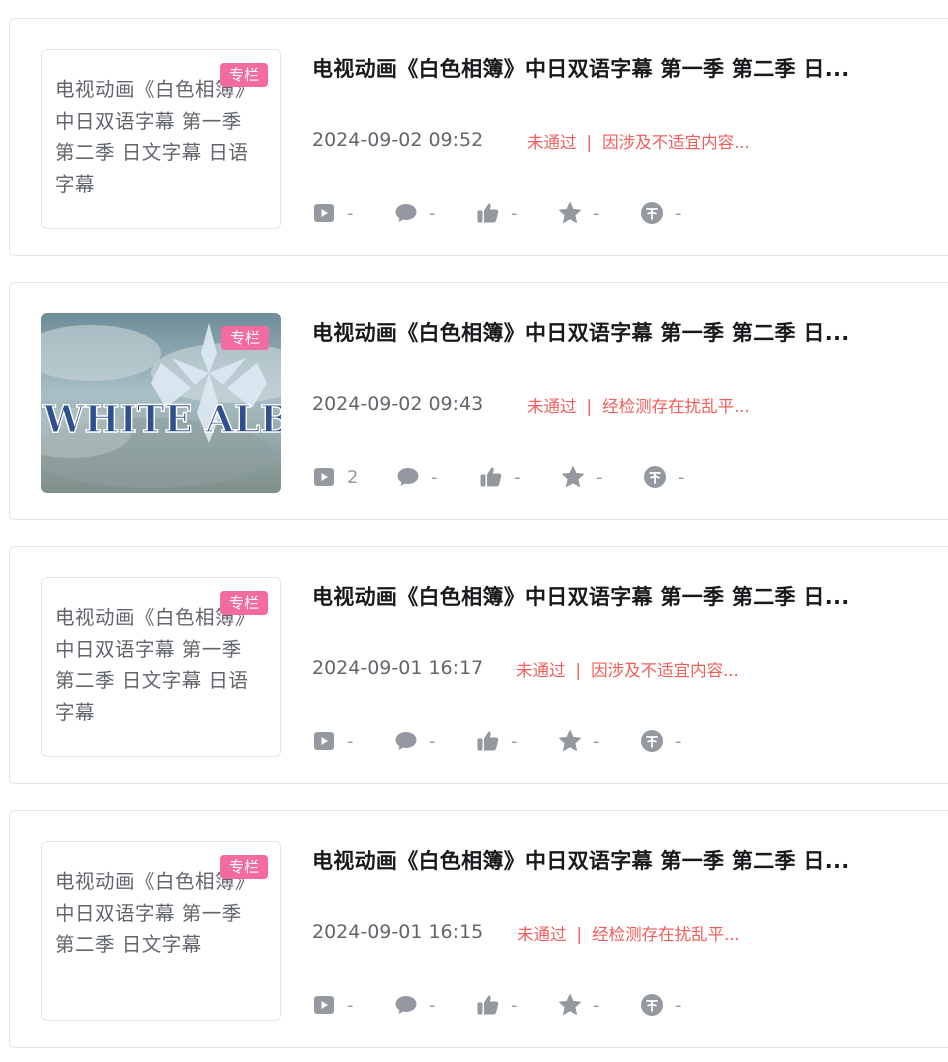 Image resolution: width=948 pixels, height=1062 pixels. What do you see at coordinates (353, 477) in the screenshot?
I see `plays-count: 2` at bounding box center [353, 477].